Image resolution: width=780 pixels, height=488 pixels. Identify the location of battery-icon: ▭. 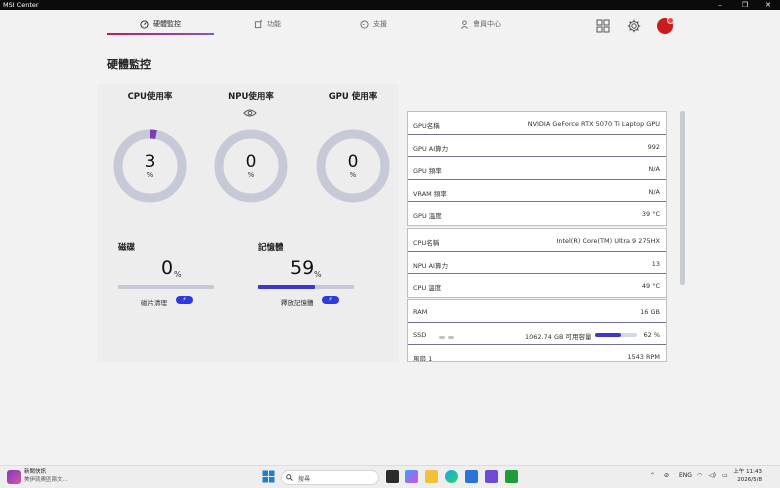
(725, 475).